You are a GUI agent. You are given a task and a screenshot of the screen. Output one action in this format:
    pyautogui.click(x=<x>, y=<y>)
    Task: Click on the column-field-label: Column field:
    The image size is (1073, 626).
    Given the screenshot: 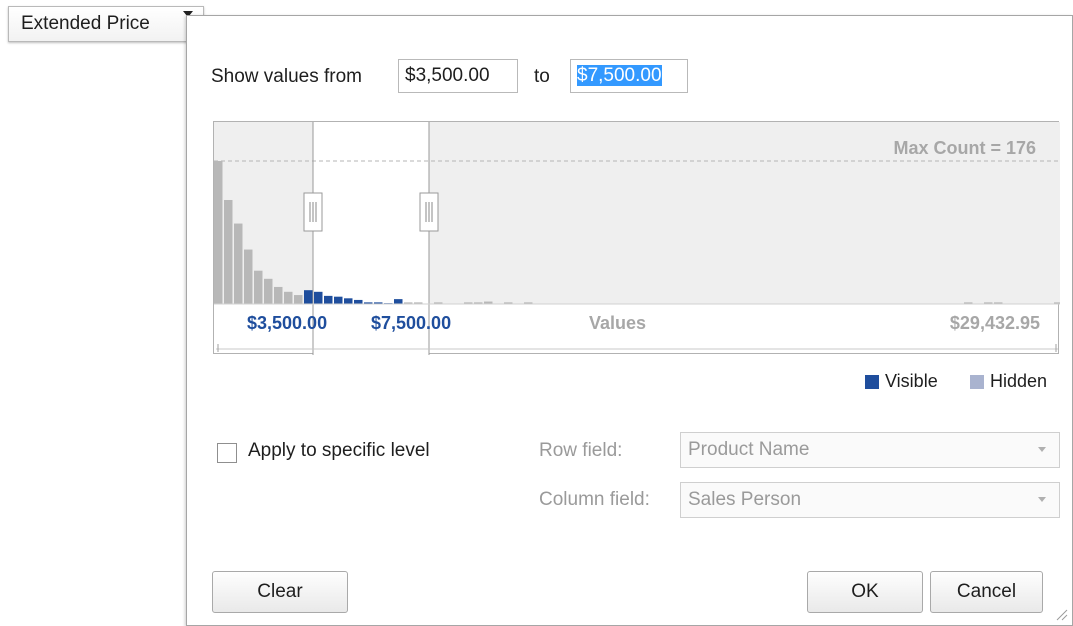 What is the action you would take?
    pyautogui.click(x=594, y=499)
    